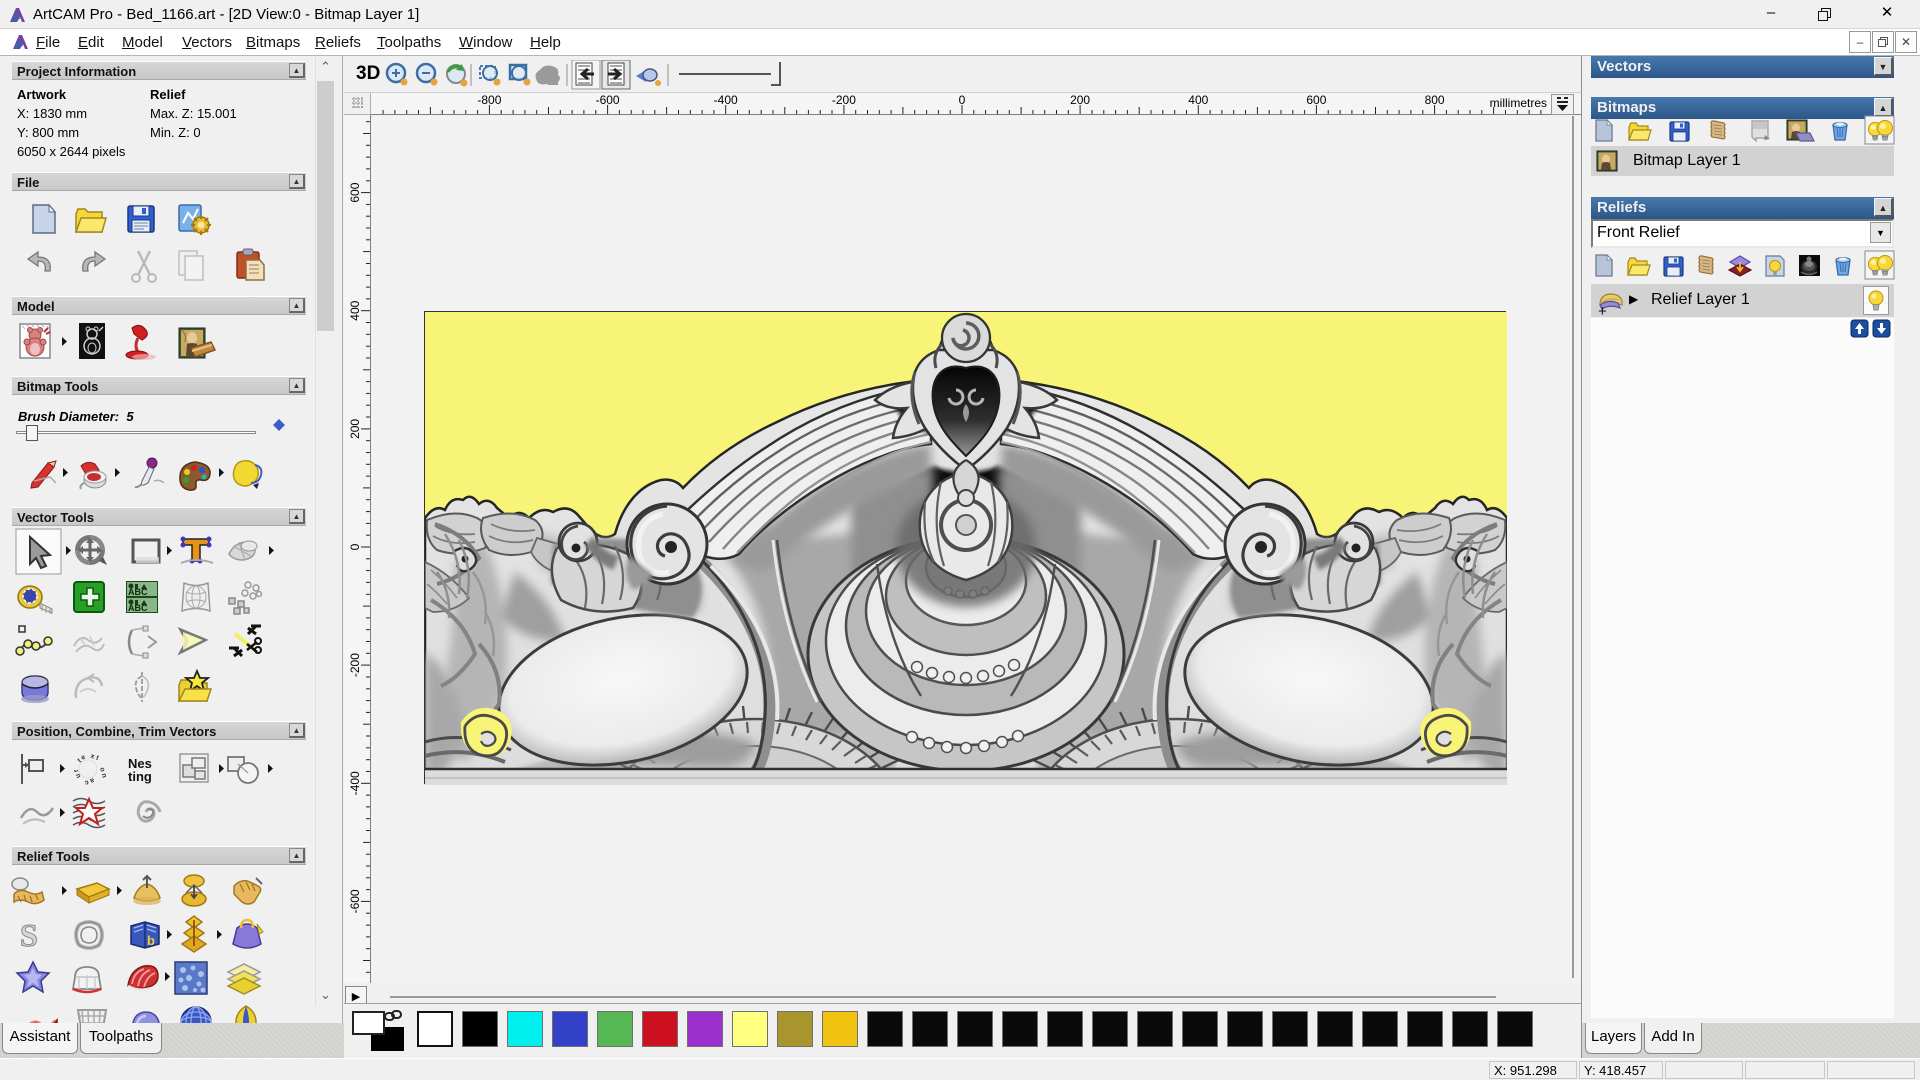  Describe the element at coordinates (489, 100) in the screenshot. I see `svg-text: -800` at that location.